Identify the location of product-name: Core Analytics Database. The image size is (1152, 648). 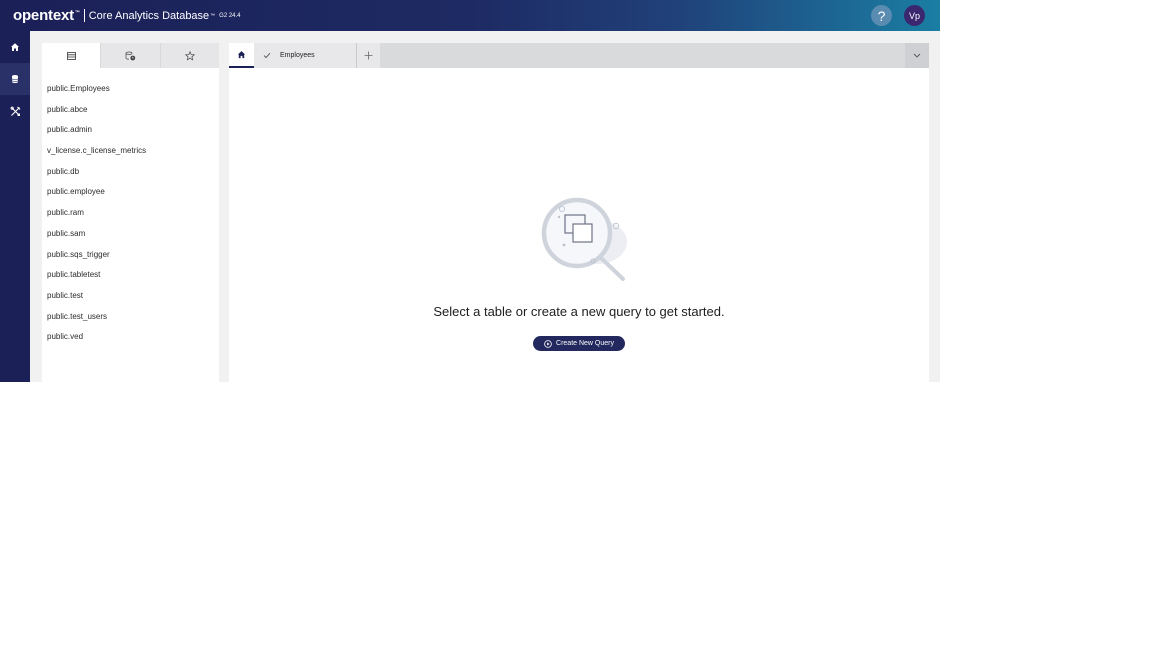
(149, 15).